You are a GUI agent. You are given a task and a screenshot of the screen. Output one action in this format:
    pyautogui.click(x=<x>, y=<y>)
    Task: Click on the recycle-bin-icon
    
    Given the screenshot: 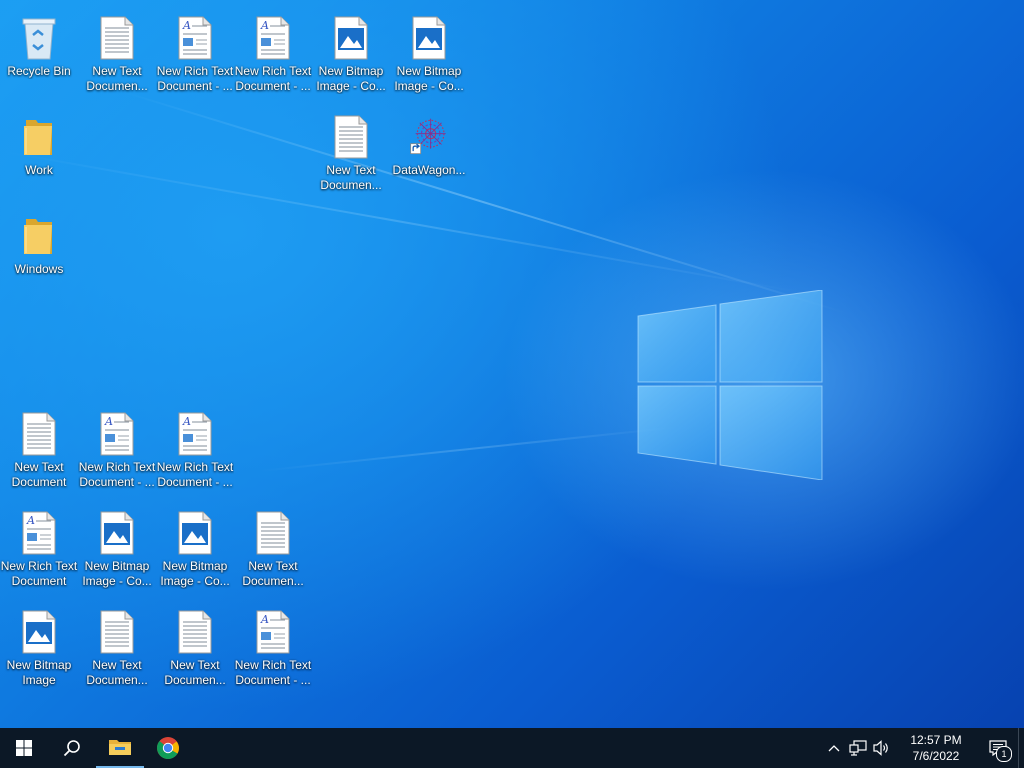 What is the action you would take?
    pyautogui.click(x=39, y=39)
    